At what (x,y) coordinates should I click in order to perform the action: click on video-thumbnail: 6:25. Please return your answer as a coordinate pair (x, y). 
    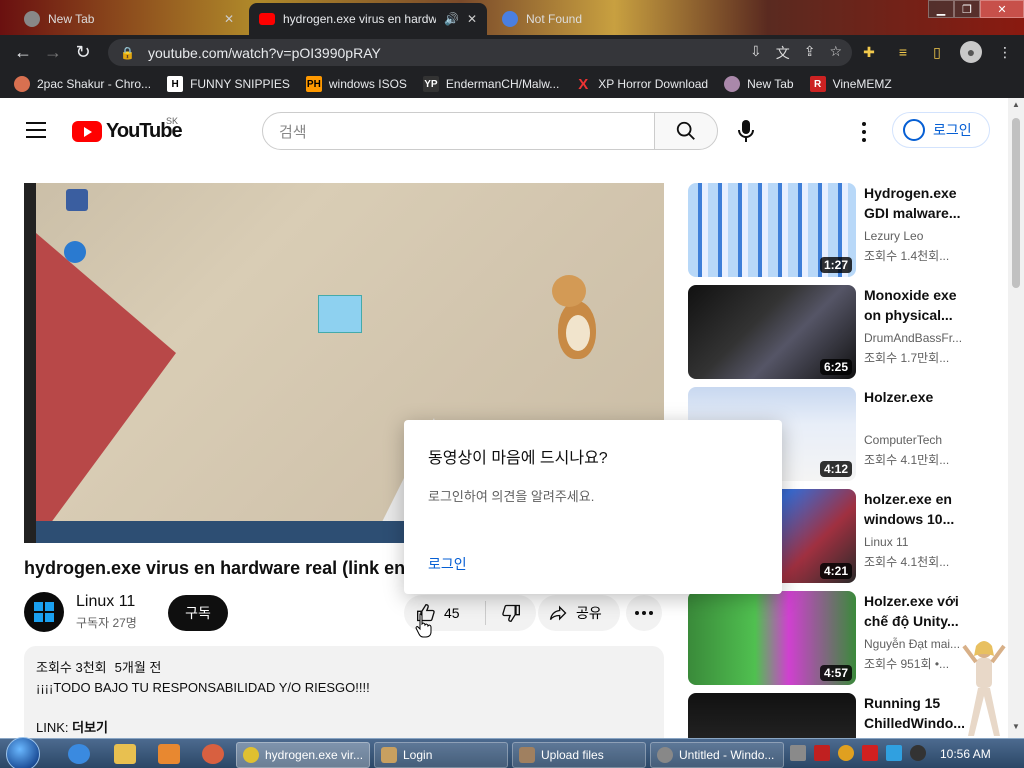
    Looking at the image, I should click on (772, 332).